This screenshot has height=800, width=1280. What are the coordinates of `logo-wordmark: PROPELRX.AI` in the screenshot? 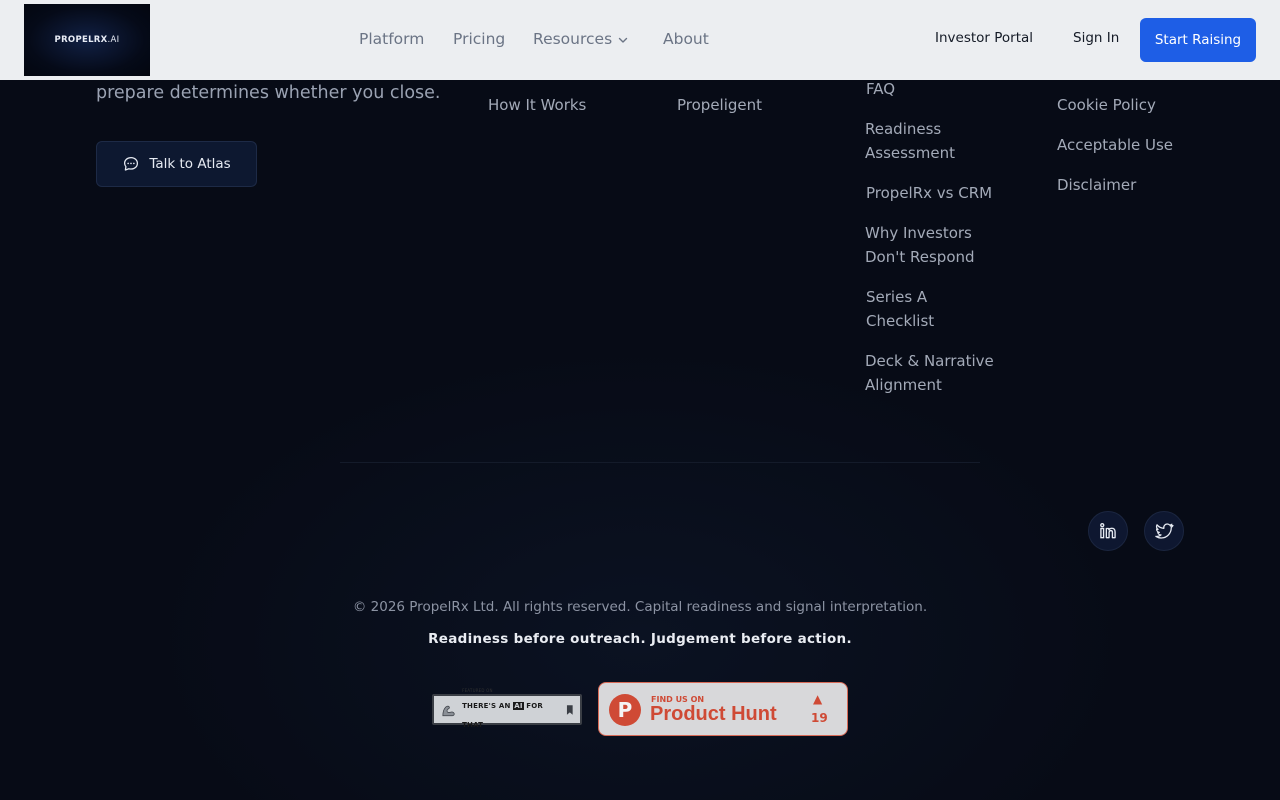 It's located at (87, 40).